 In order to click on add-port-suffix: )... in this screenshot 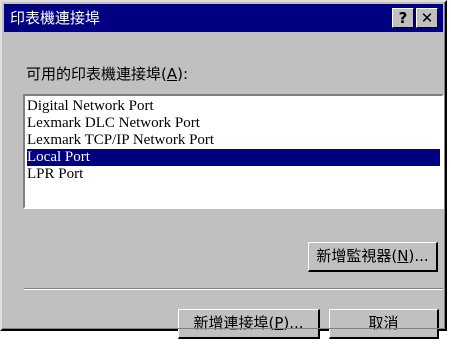, I will do `click(293, 323)`.